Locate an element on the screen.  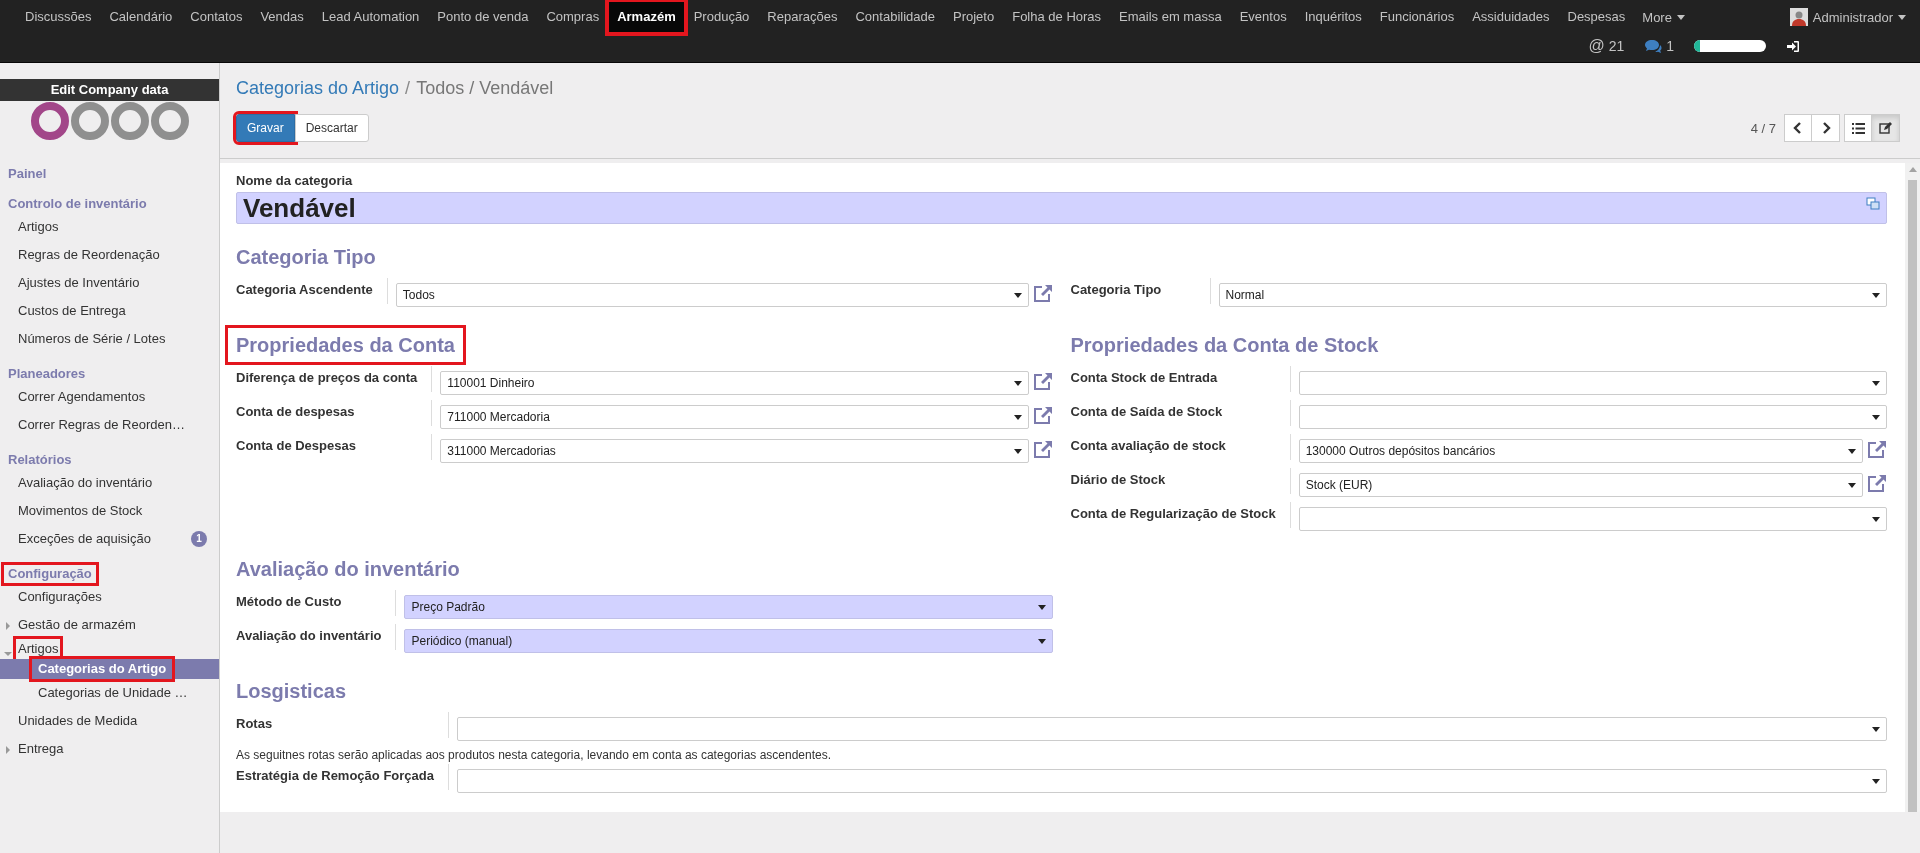
translate-icon is located at coordinates (1873, 203).